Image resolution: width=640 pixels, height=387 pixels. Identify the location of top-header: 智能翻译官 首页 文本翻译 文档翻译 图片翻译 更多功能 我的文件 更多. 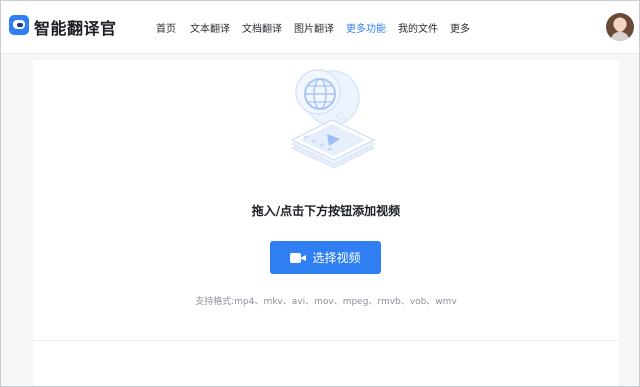
(320, 27).